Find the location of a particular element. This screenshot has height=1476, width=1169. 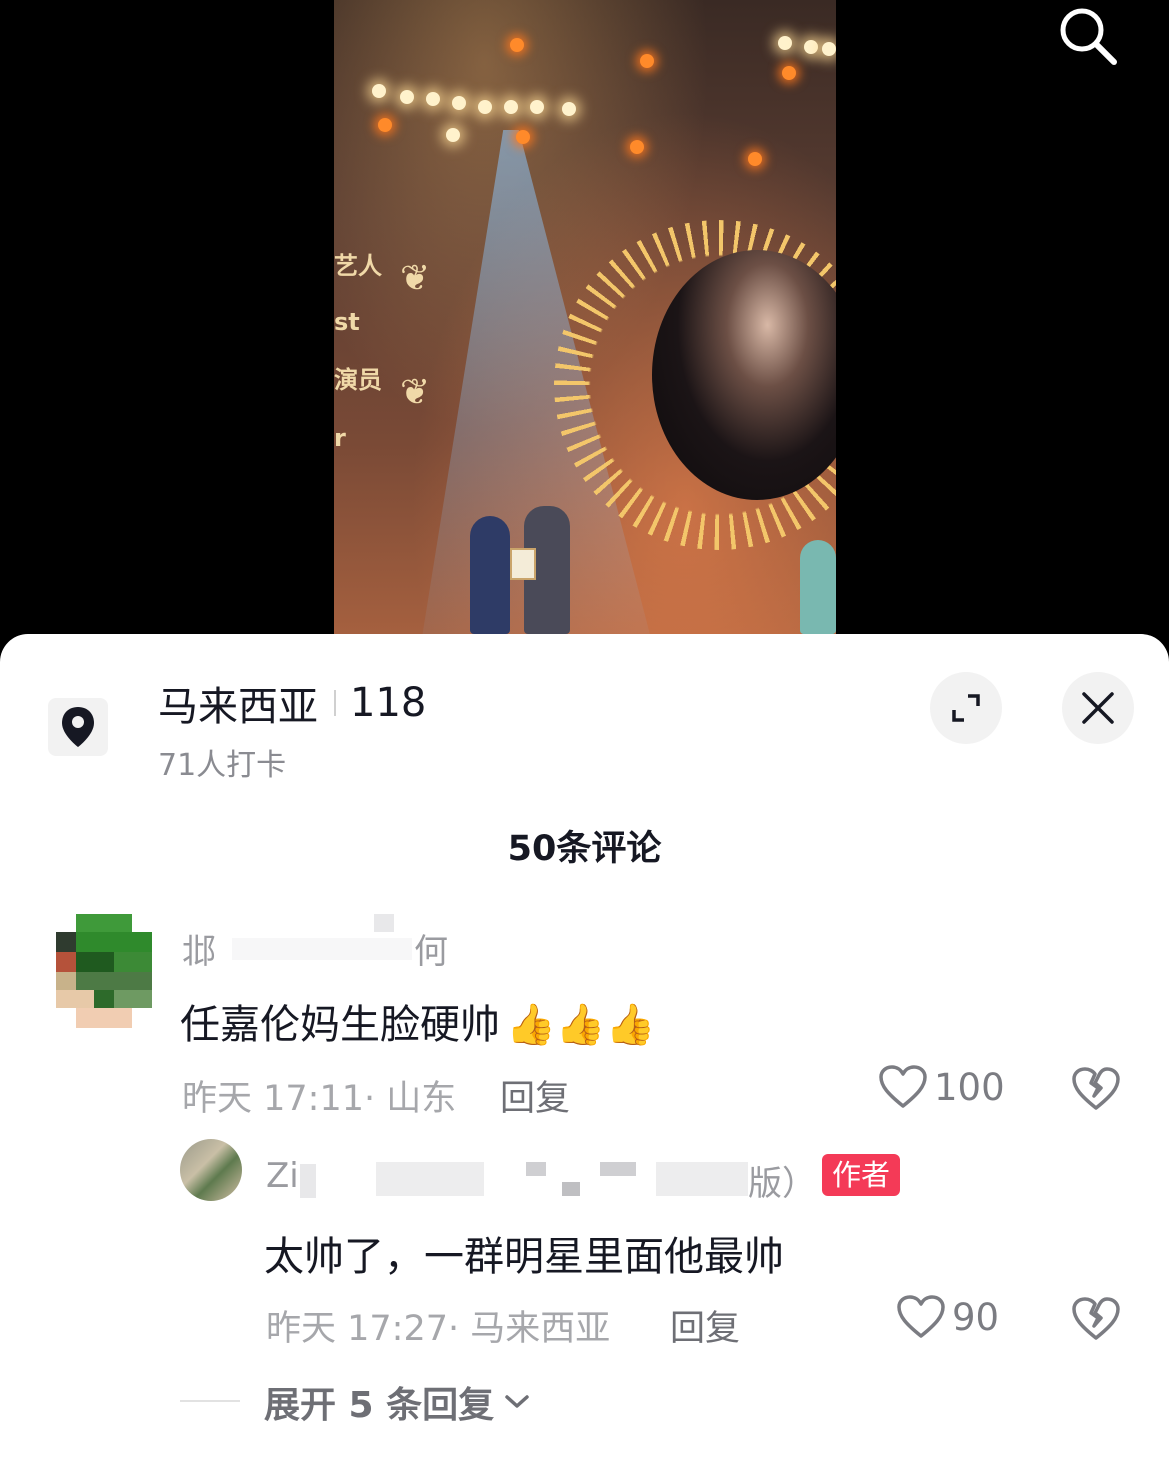

location-icon-box is located at coordinates (78, 727).